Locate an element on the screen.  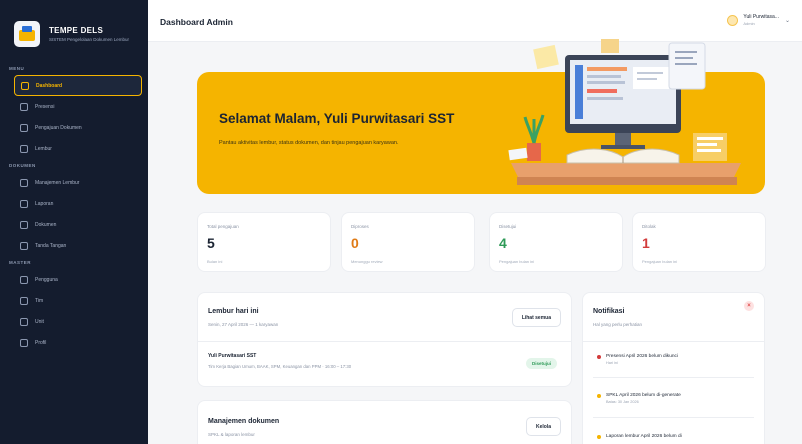
panel-title: Lembur hari ini is located at coordinates (233, 311).